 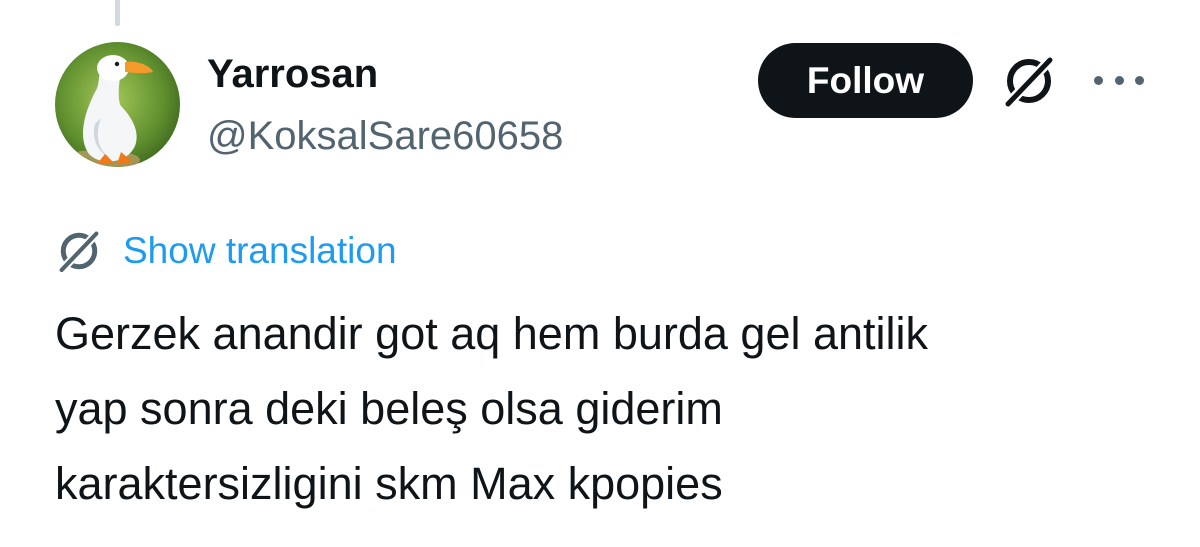 What do you see at coordinates (117, 13) in the screenshot?
I see `thread-connector-line` at bounding box center [117, 13].